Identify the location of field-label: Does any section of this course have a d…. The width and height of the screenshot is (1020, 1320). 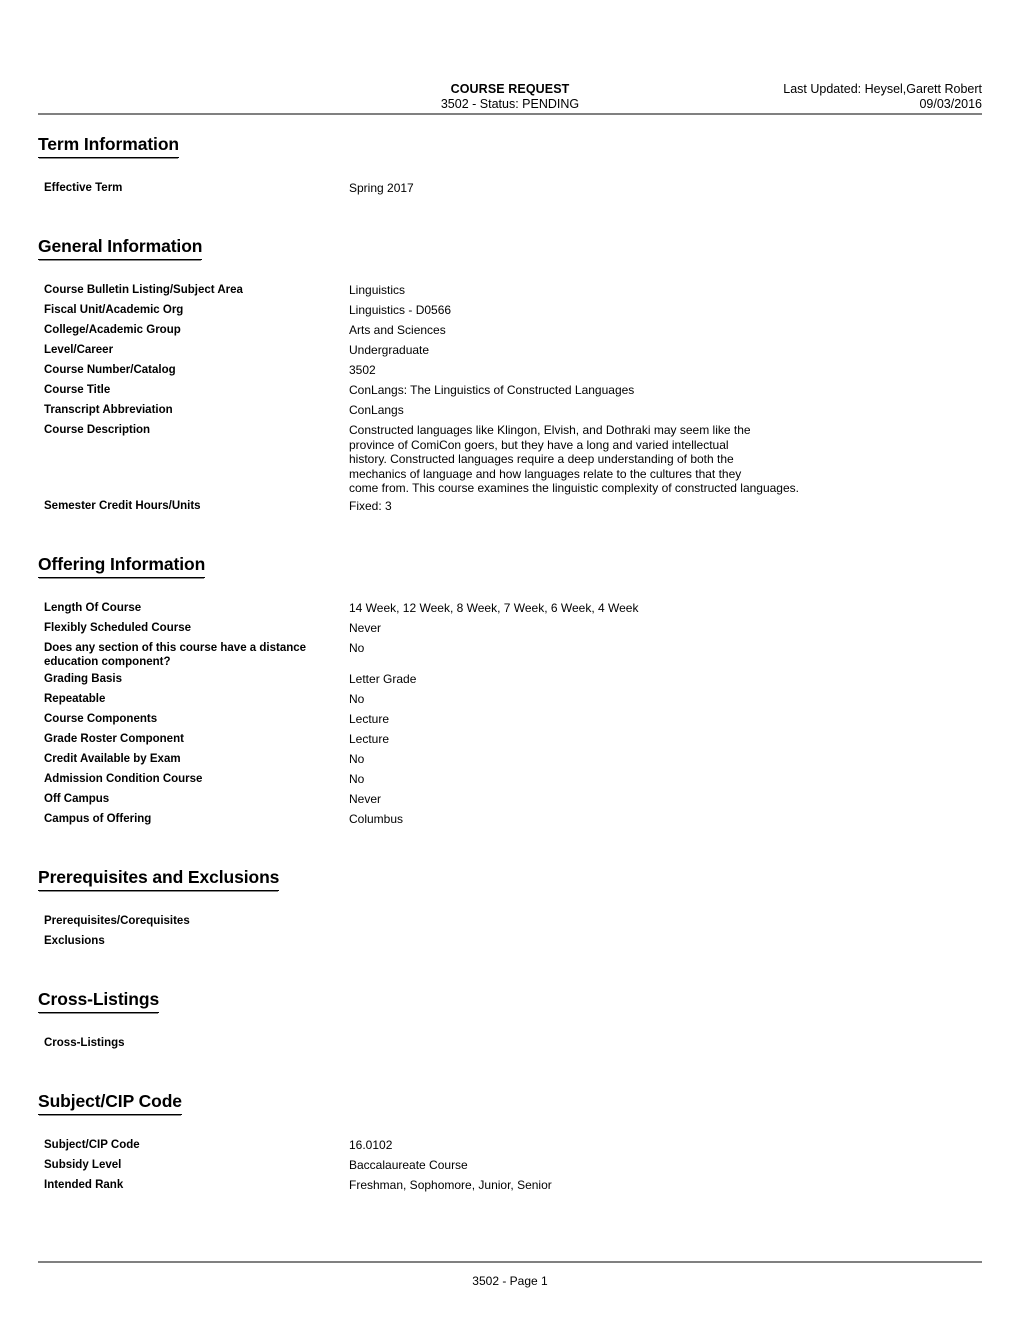
(175, 654).